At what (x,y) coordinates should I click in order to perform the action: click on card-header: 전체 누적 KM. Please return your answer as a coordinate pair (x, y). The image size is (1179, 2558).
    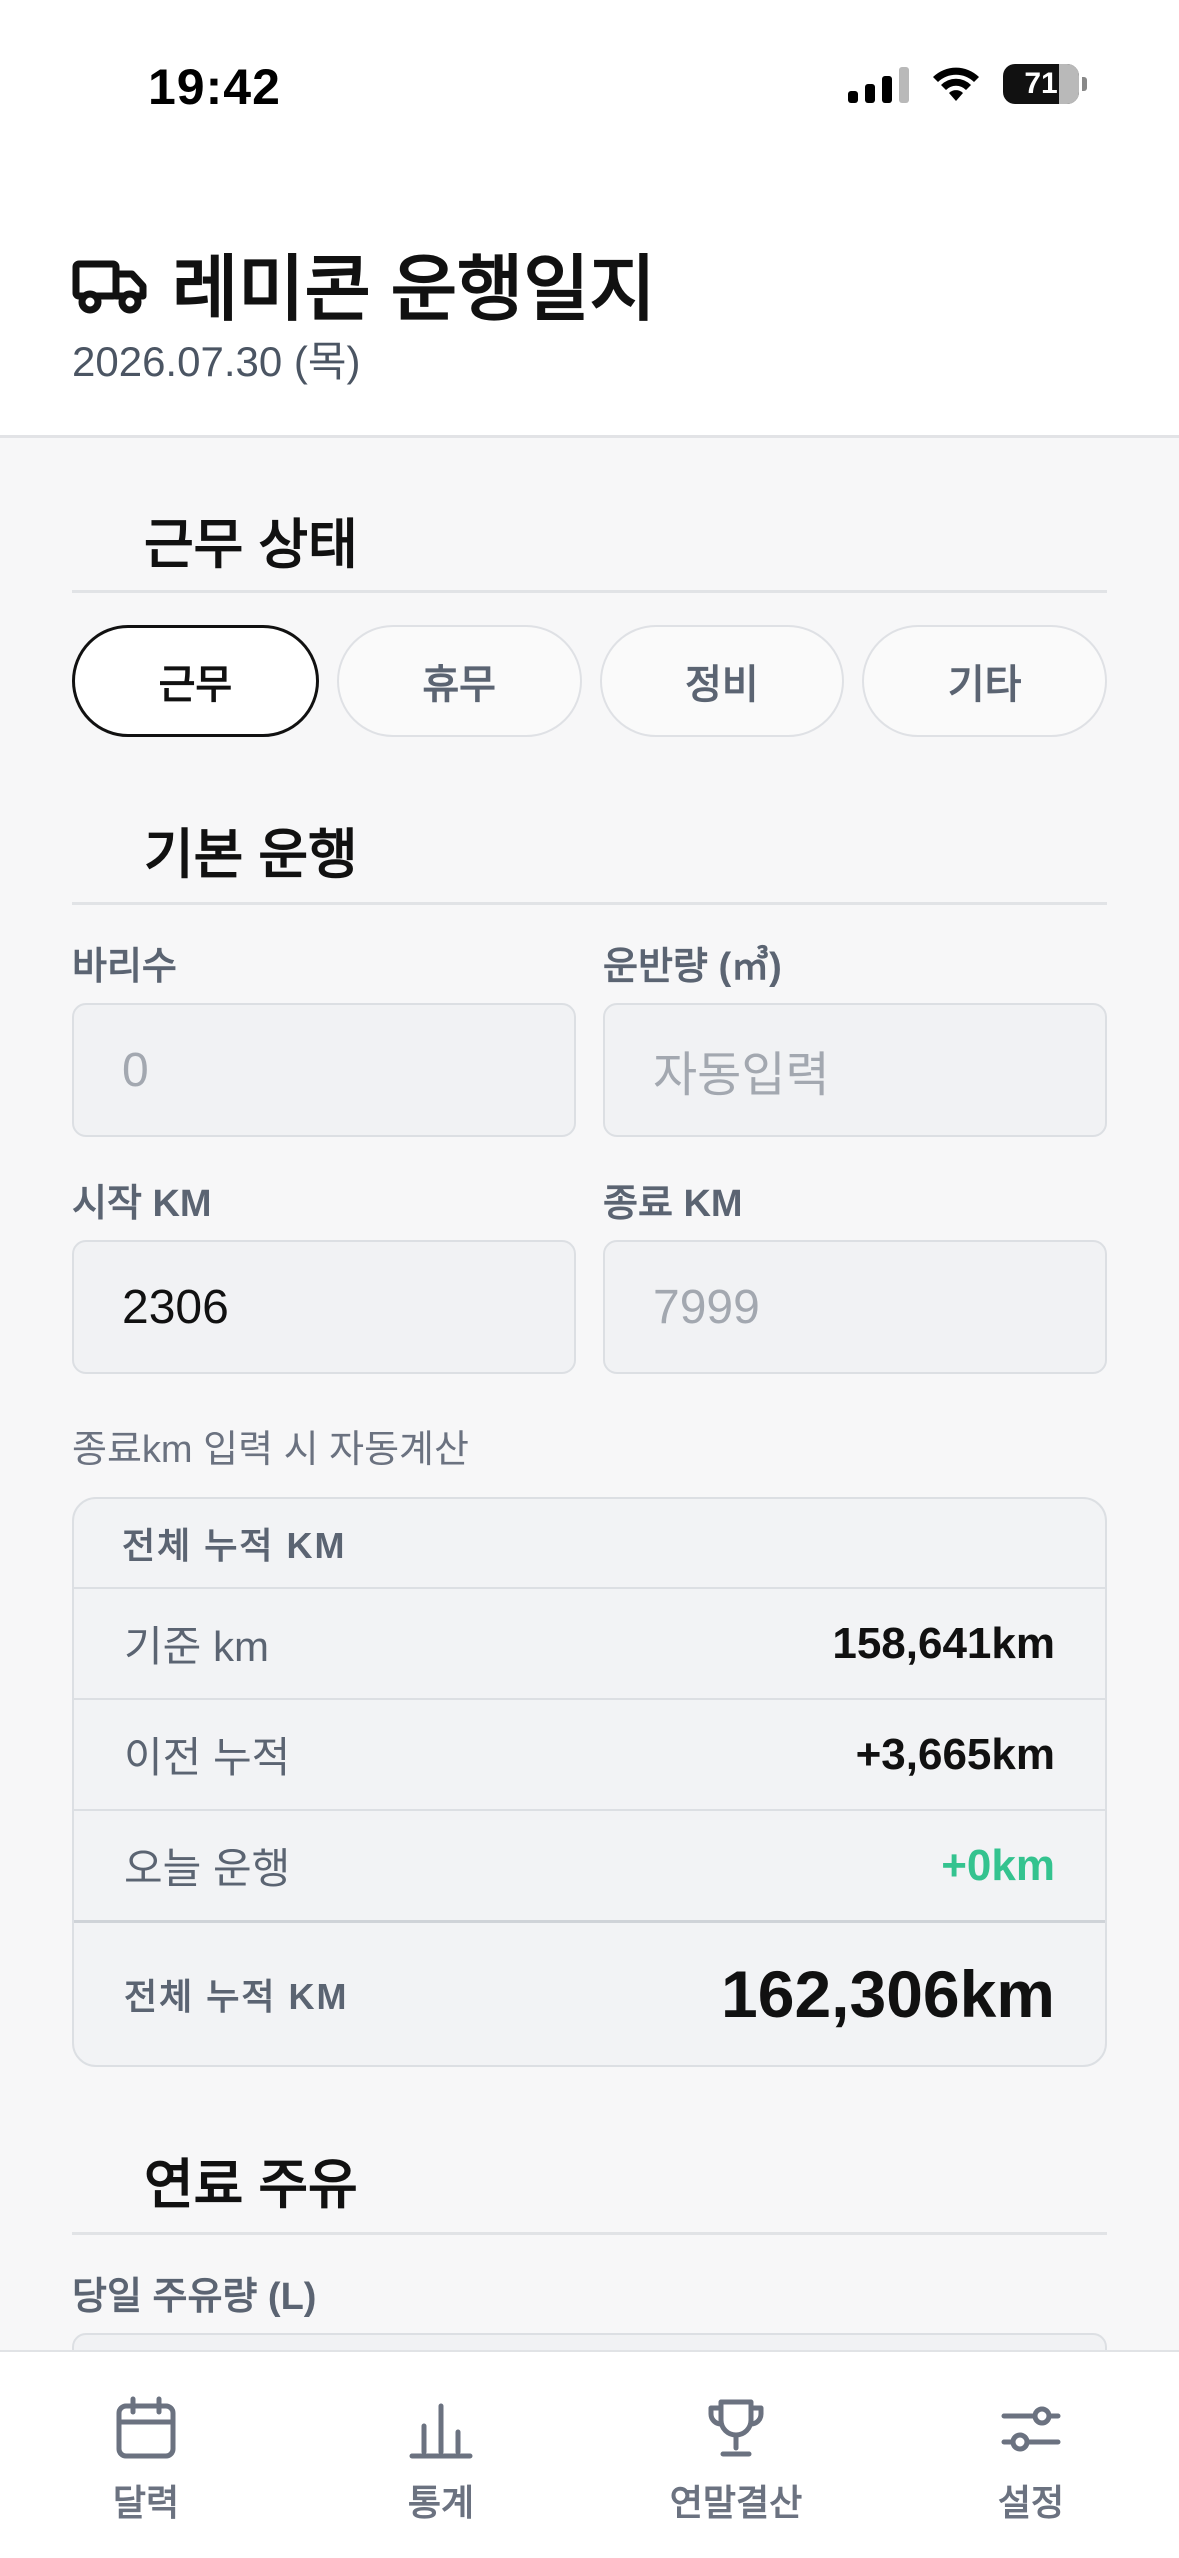
    Looking at the image, I should click on (589, 1544).